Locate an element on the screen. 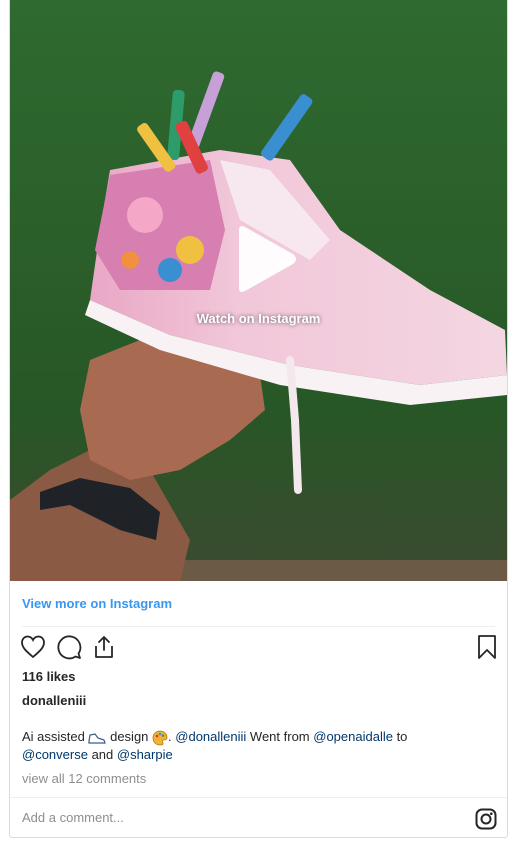  caption-text: Ai assisted is located at coordinates (55, 736).